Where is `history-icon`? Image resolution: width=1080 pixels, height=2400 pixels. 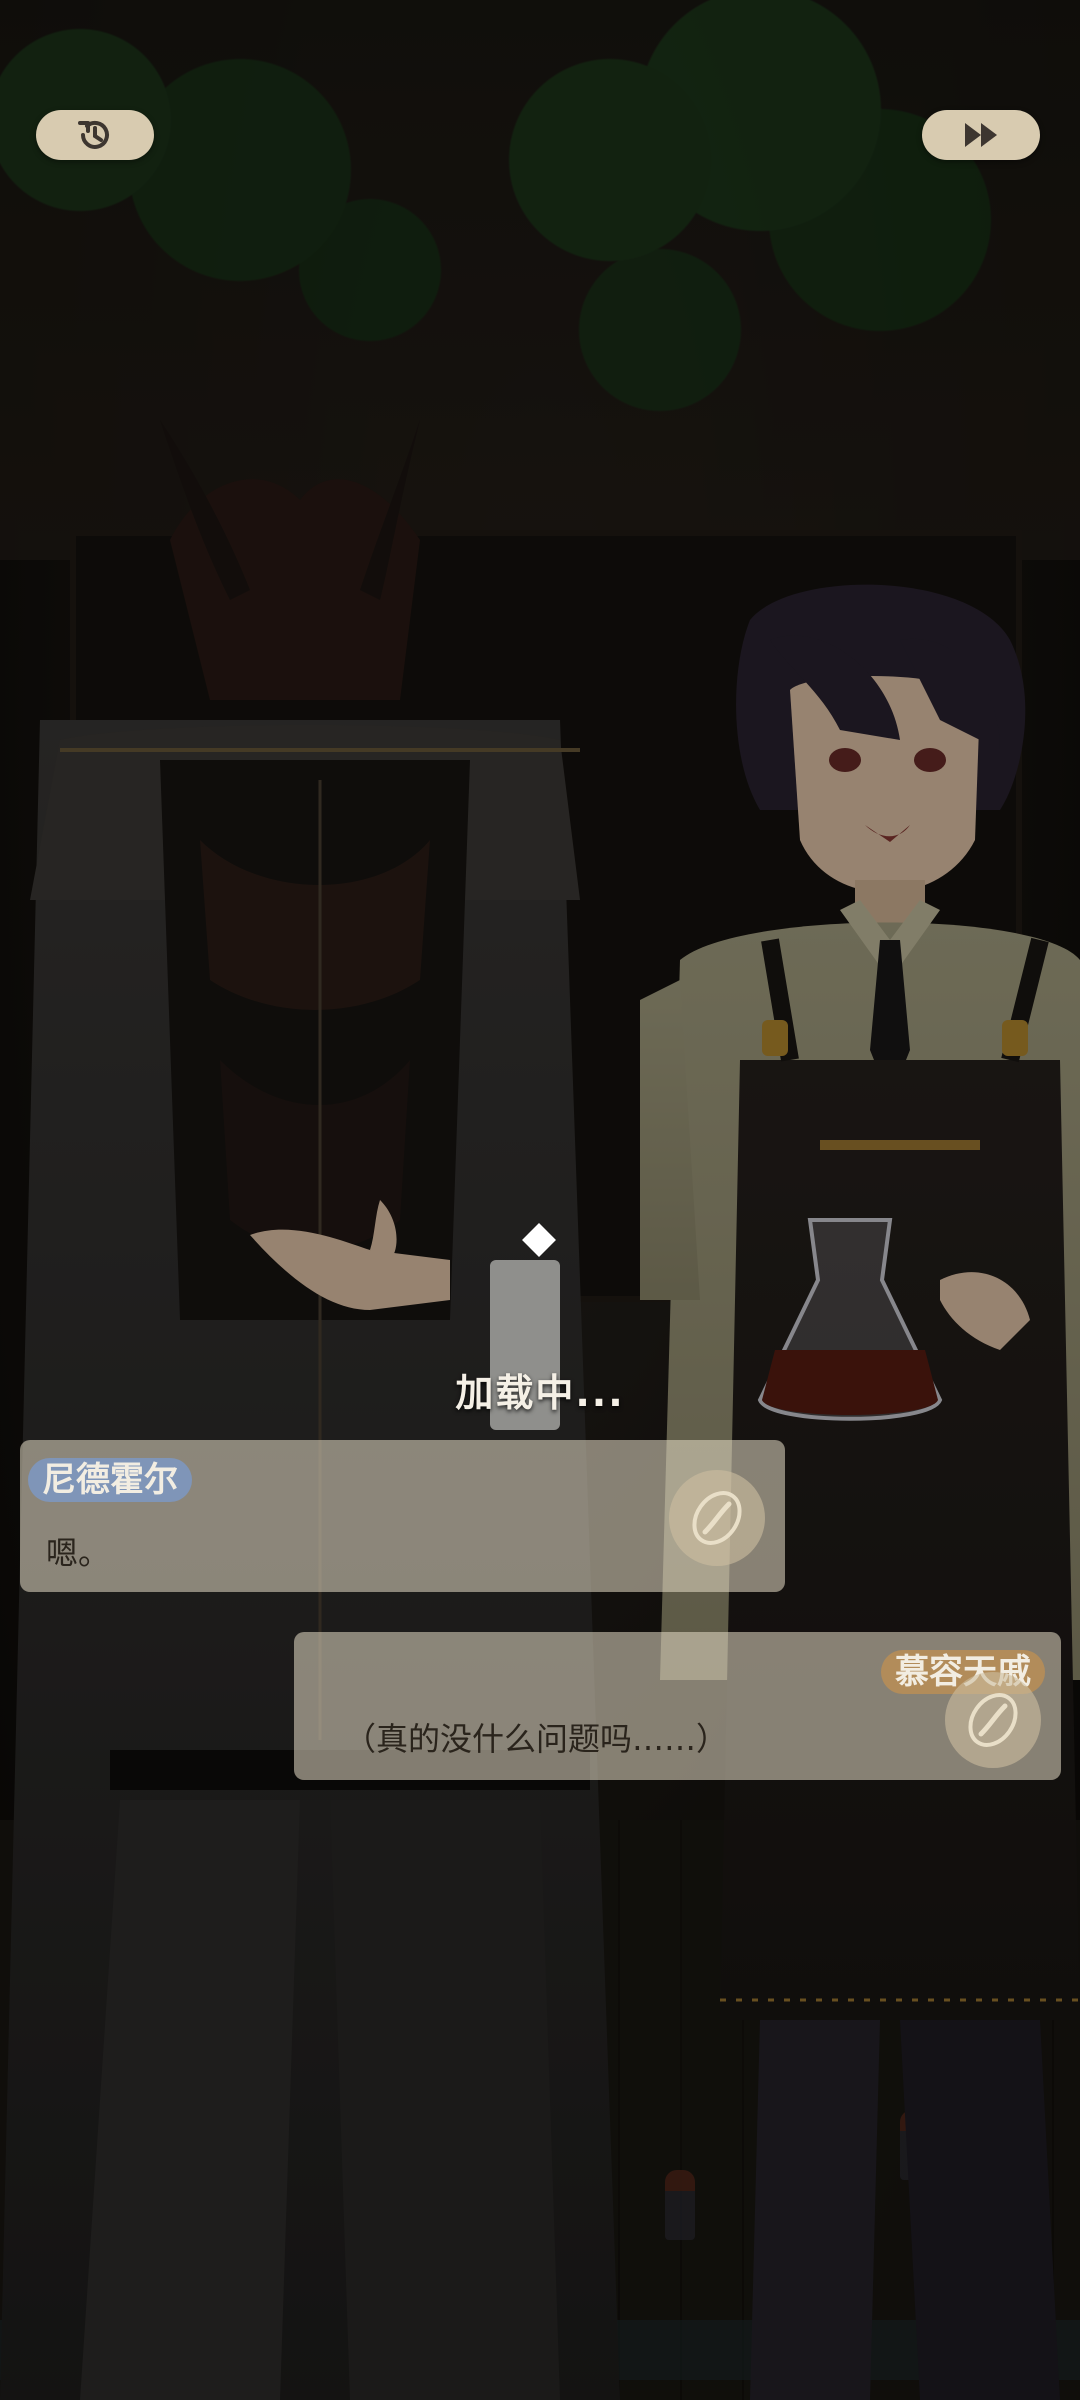 history-icon is located at coordinates (93, 134).